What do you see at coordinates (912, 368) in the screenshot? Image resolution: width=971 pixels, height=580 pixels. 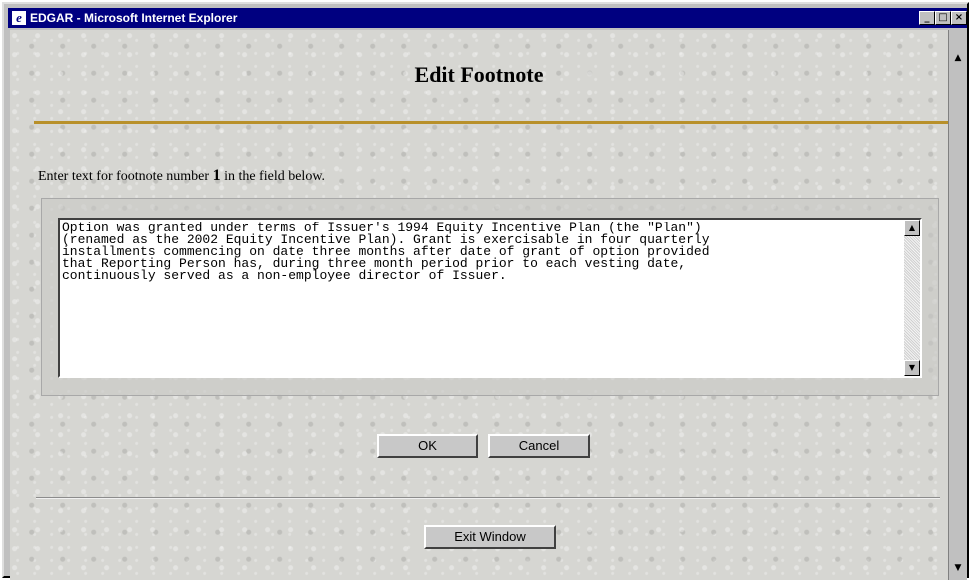 I see `scroll-down-icon: ▼` at bounding box center [912, 368].